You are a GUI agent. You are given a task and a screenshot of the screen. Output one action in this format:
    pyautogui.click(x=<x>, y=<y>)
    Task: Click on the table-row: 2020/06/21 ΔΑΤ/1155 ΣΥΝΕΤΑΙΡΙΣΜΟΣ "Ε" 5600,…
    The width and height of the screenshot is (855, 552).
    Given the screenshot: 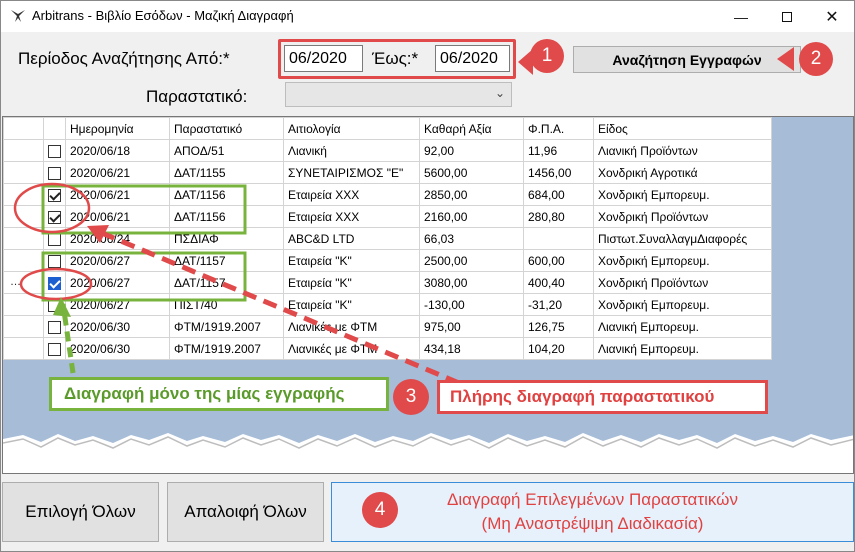 What is the action you would take?
    pyautogui.click(x=387, y=172)
    